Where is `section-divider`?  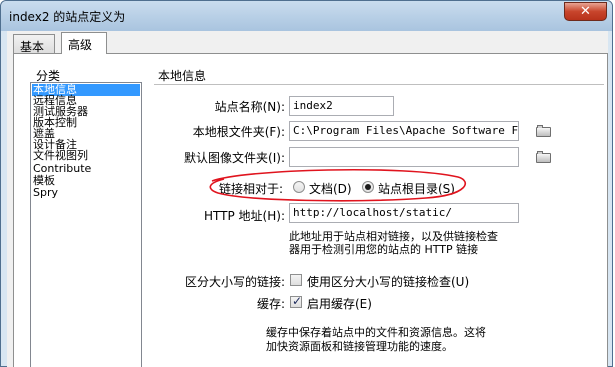
section-divider is located at coordinates (379, 84).